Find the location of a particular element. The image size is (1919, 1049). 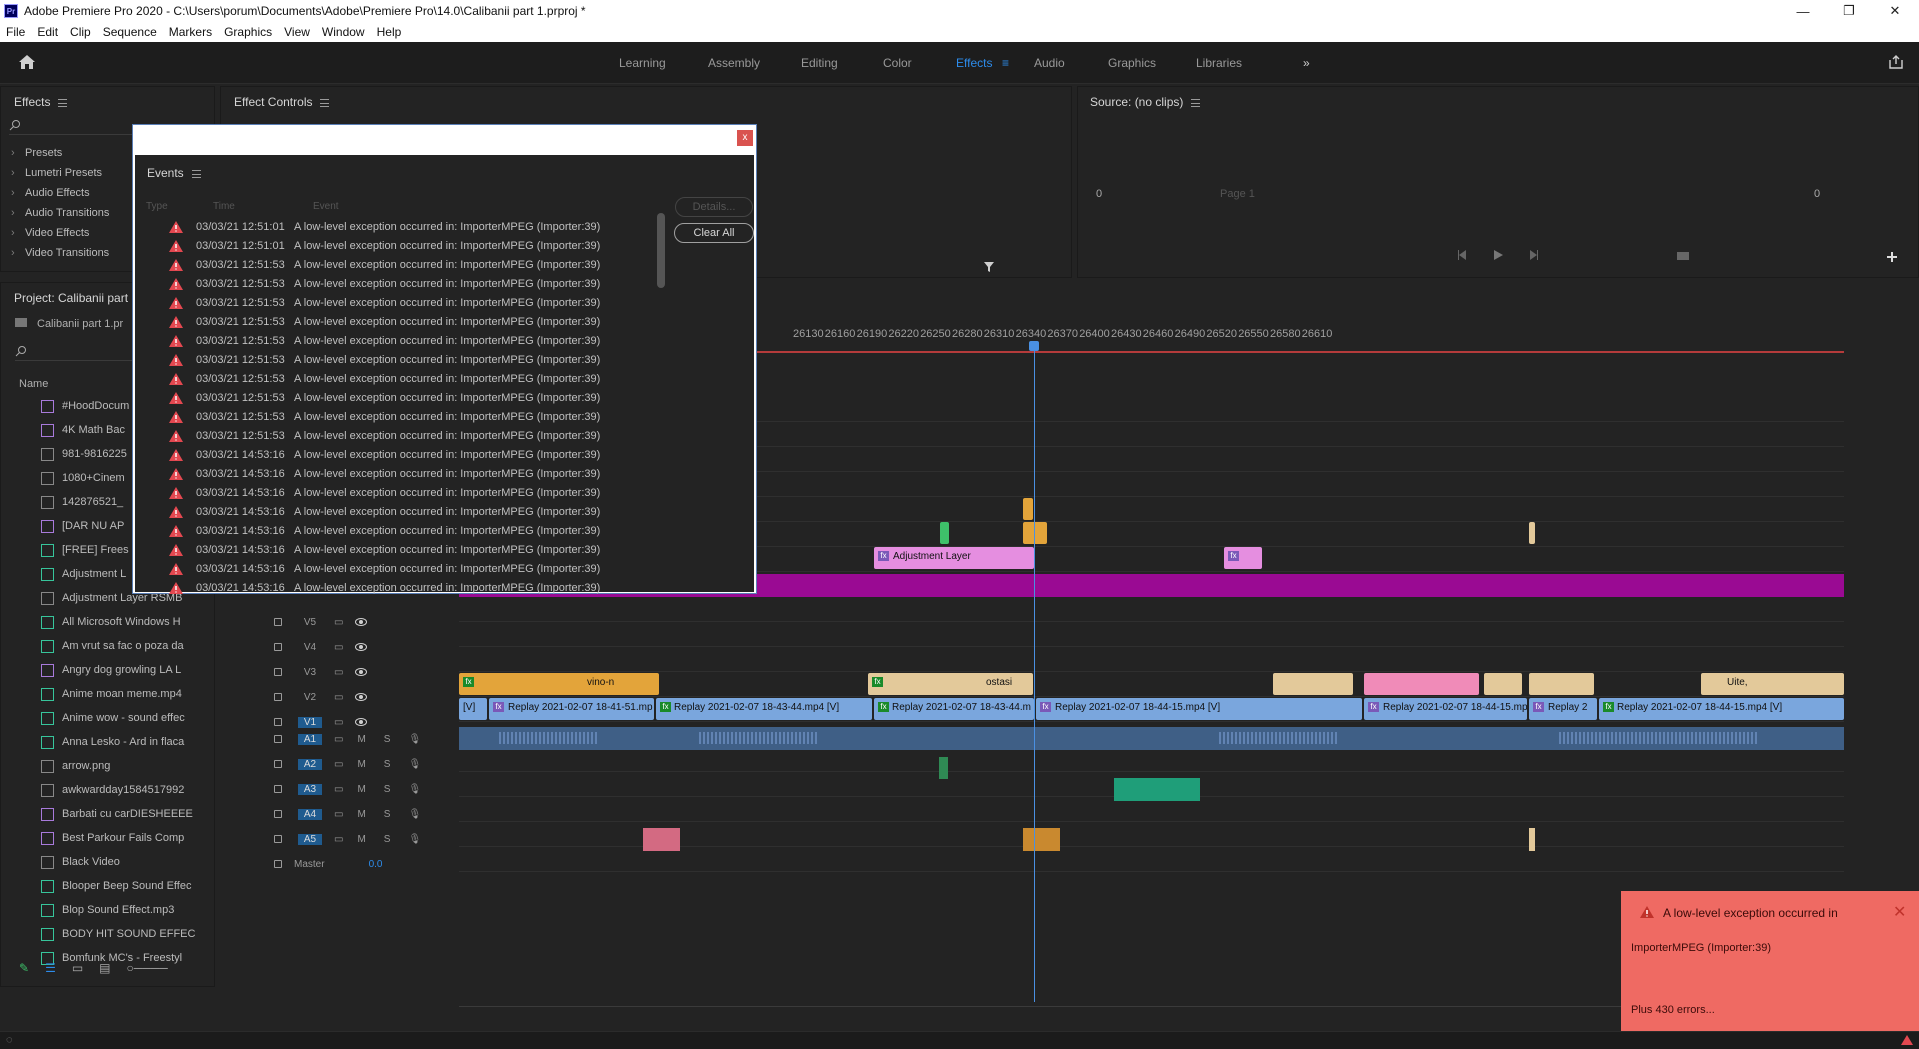

menu-window: Window is located at coordinates (343, 32).